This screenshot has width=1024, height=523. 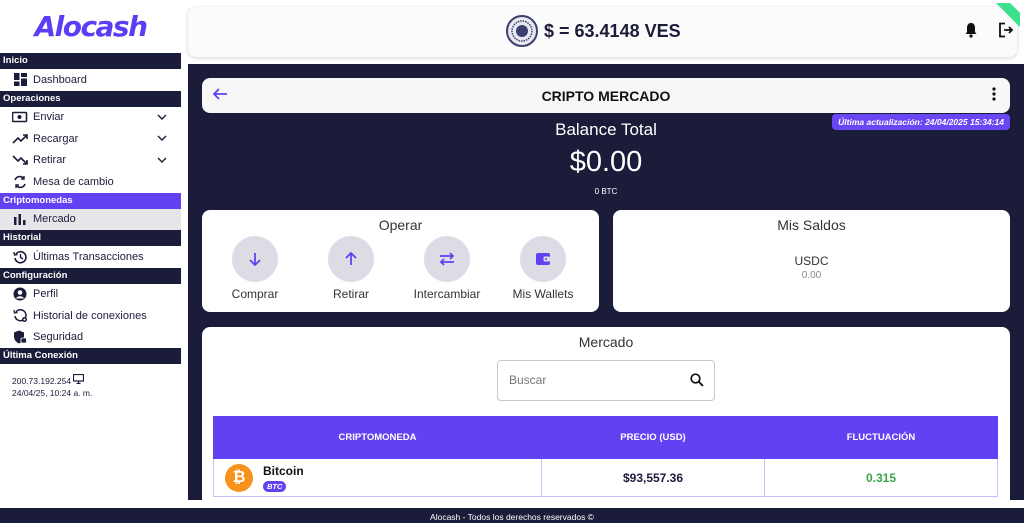 I want to click on retirar-label: Retirar, so click(x=350, y=294).